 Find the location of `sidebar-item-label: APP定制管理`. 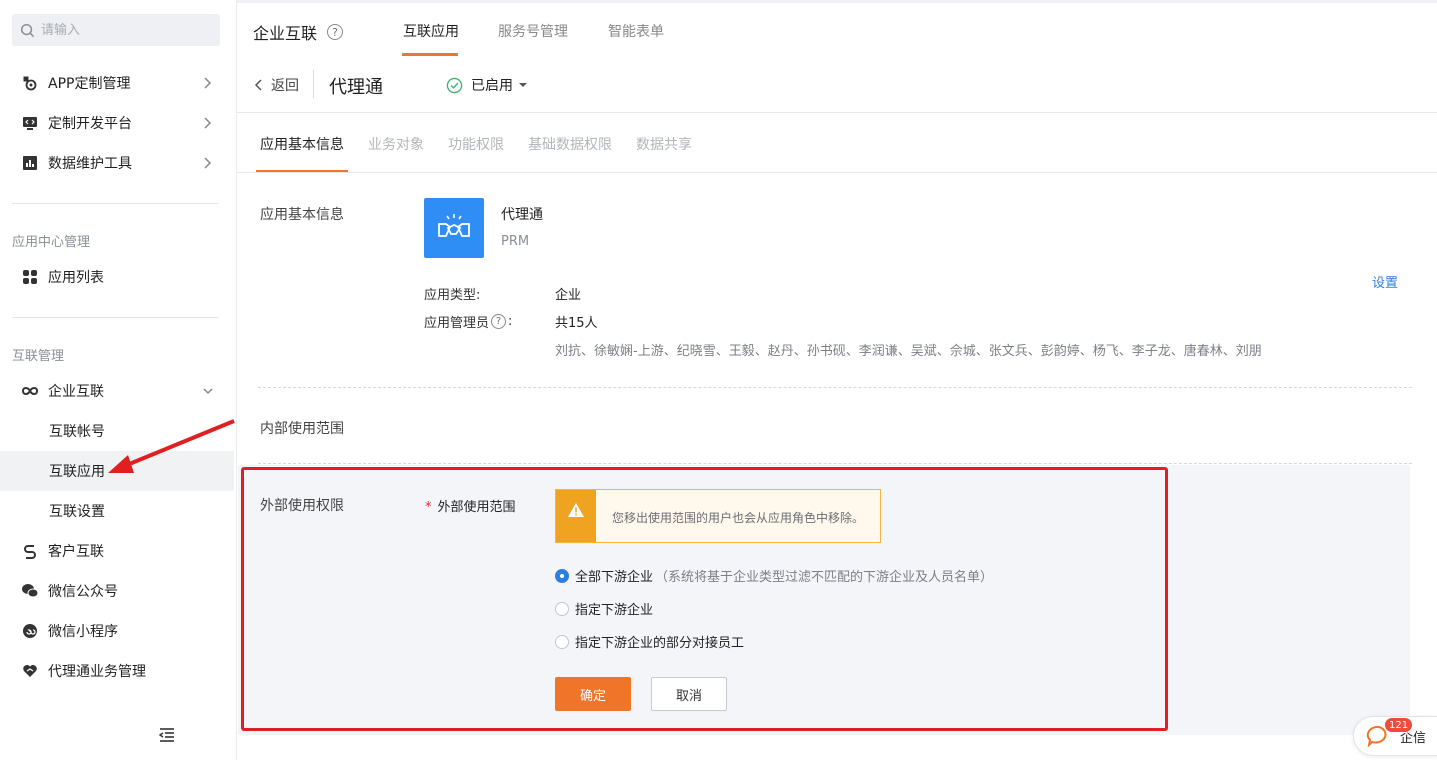

sidebar-item-label: APP定制管理 is located at coordinates (89, 84).